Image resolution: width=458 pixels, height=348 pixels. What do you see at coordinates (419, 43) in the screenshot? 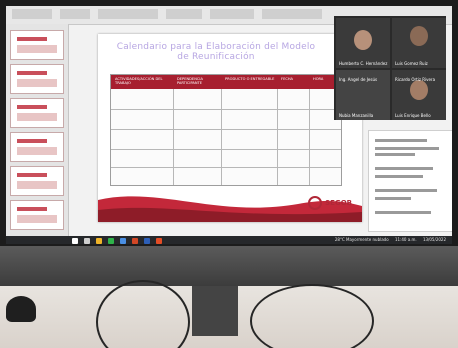
I see `participant-tile: Luis Gomez Ruiz` at bounding box center [419, 43].